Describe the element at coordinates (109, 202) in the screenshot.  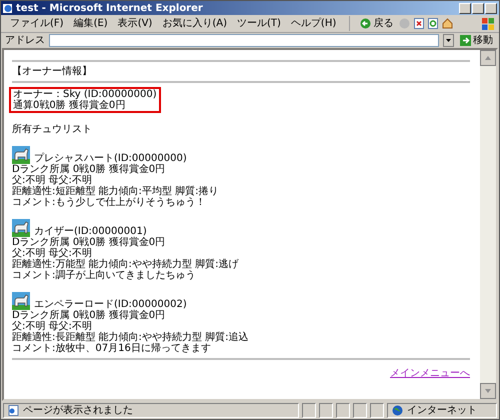
I see `horse-info-text: コメント:もう少しで仕上がりそうちゅう！` at that location.